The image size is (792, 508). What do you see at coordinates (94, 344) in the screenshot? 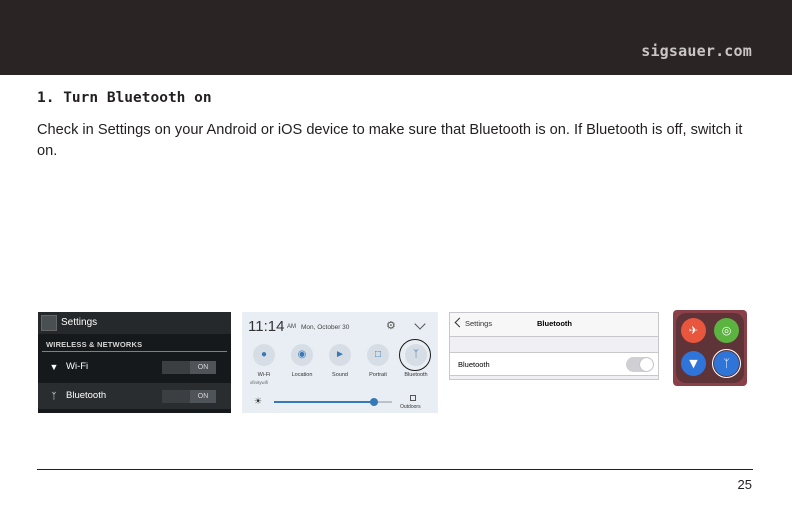
I see `wireless-networks-label: WIRELESS & NETWORKS` at bounding box center [94, 344].